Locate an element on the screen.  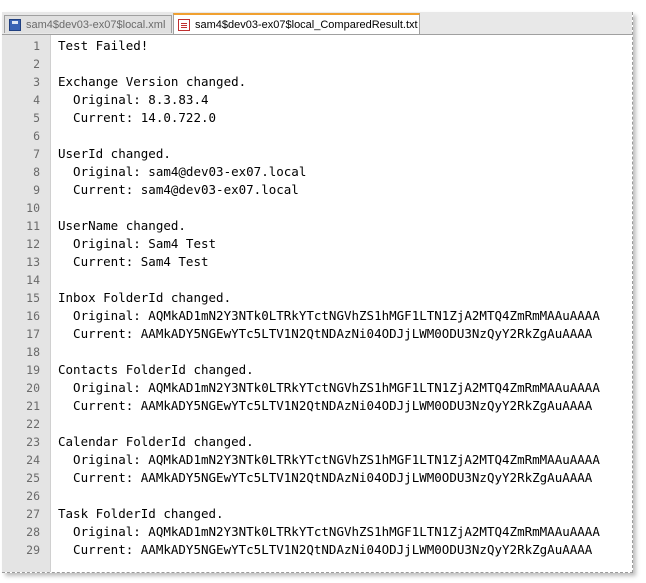
line-number: 20 is located at coordinates (33, 388).